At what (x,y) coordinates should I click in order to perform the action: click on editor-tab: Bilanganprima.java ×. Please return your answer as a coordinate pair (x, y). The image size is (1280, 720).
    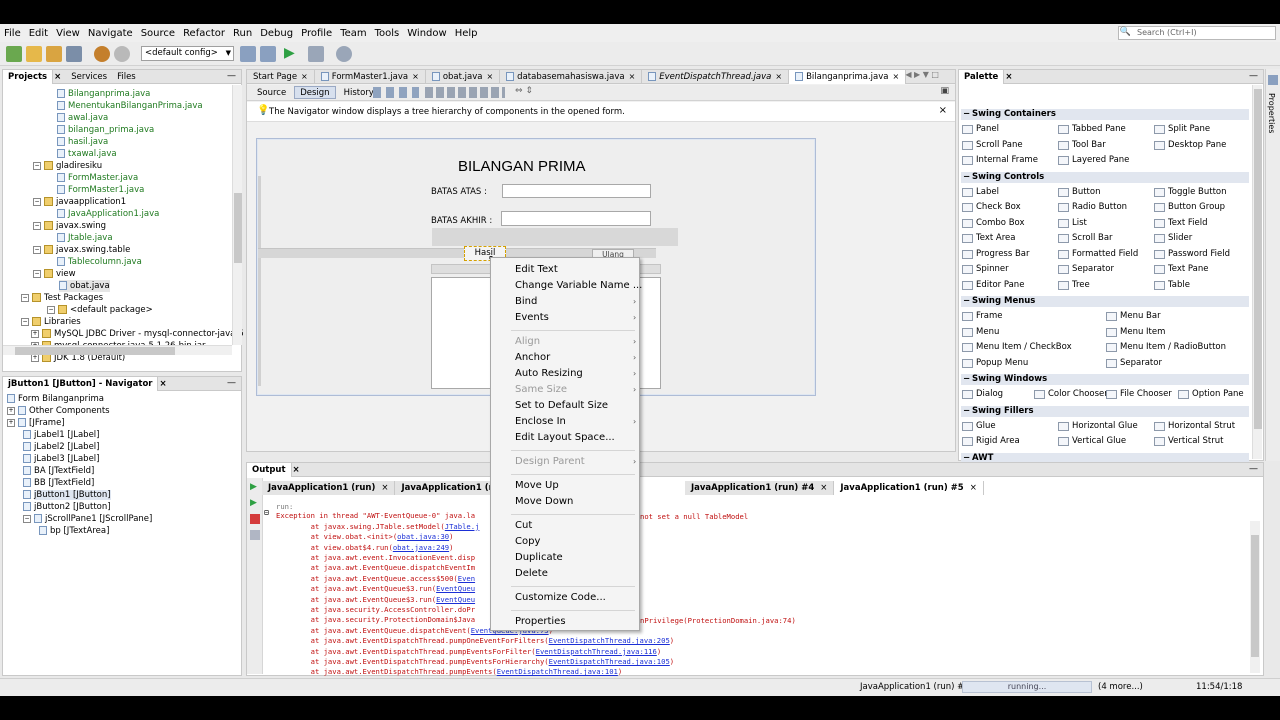
    Looking at the image, I should click on (848, 77).